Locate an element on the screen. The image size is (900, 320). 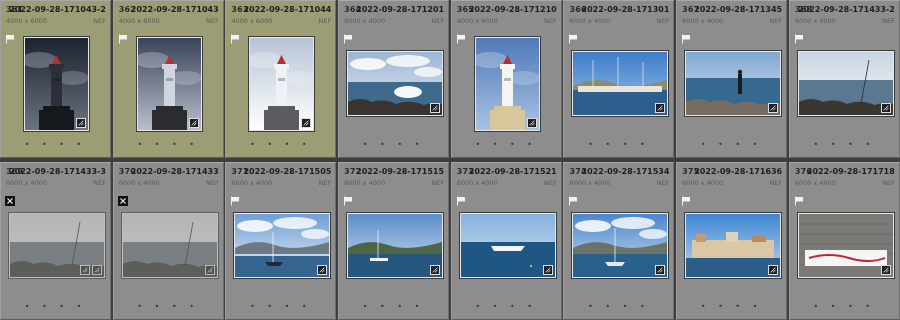
photo-filename: 2022-09-28-171043 is located at coordinates (174, 9).